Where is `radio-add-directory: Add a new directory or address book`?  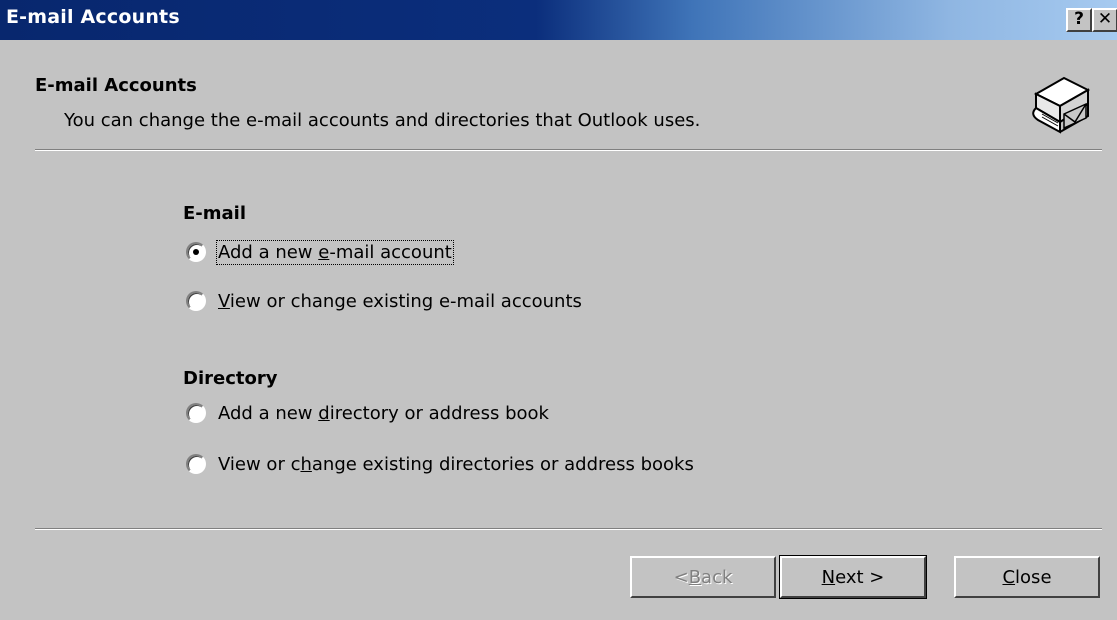 radio-add-directory: Add a new directory or address book is located at coordinates (367, 413).